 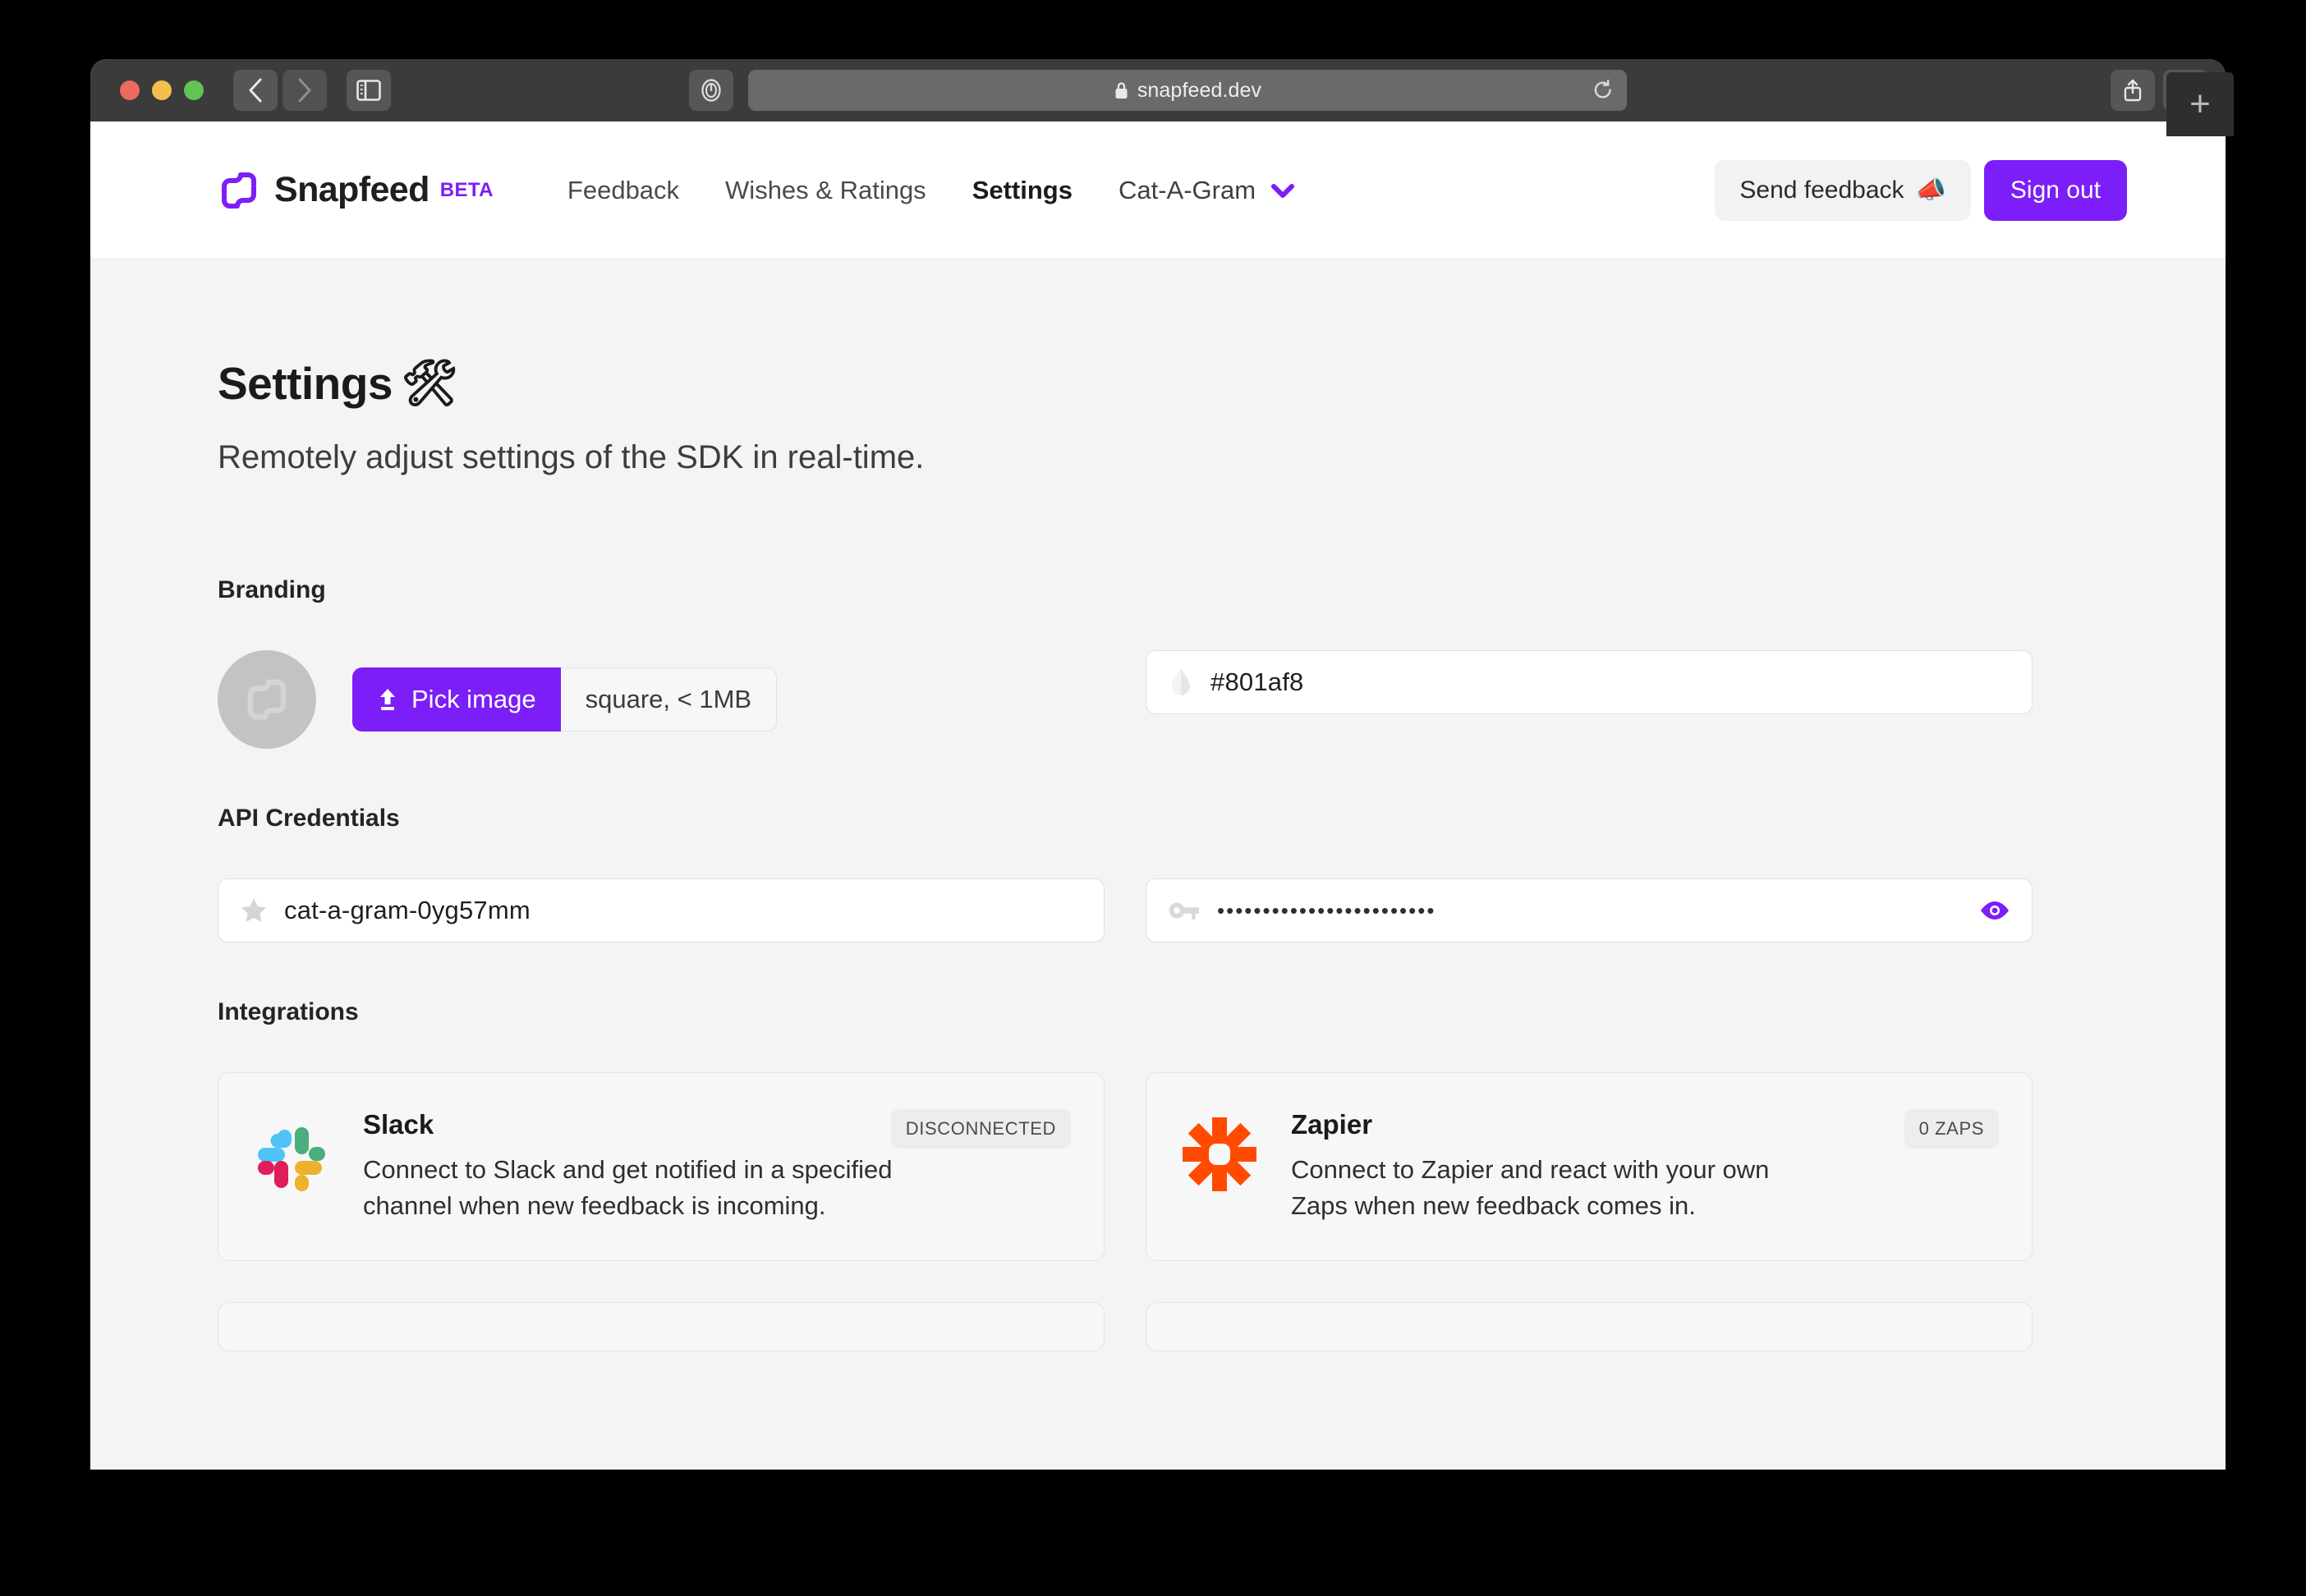 I want to click on branding-right-column: #801af8, so click(x=1589, y=682).